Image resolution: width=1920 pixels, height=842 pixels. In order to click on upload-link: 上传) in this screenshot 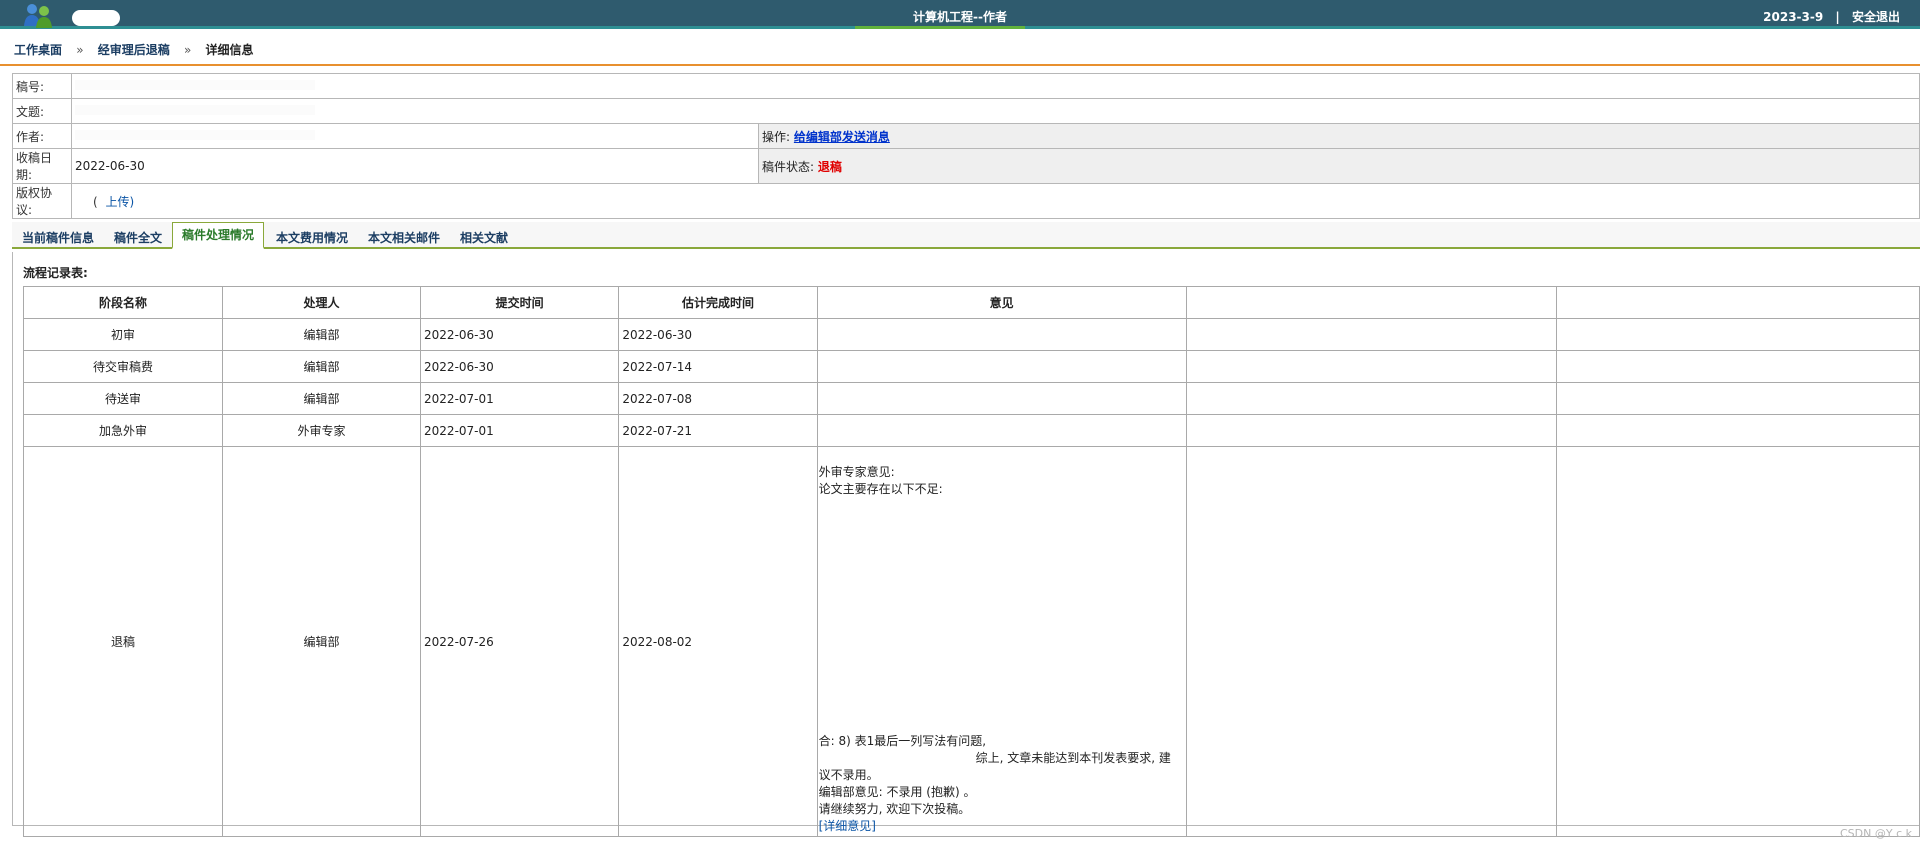, I will do `click(120, 202)`.